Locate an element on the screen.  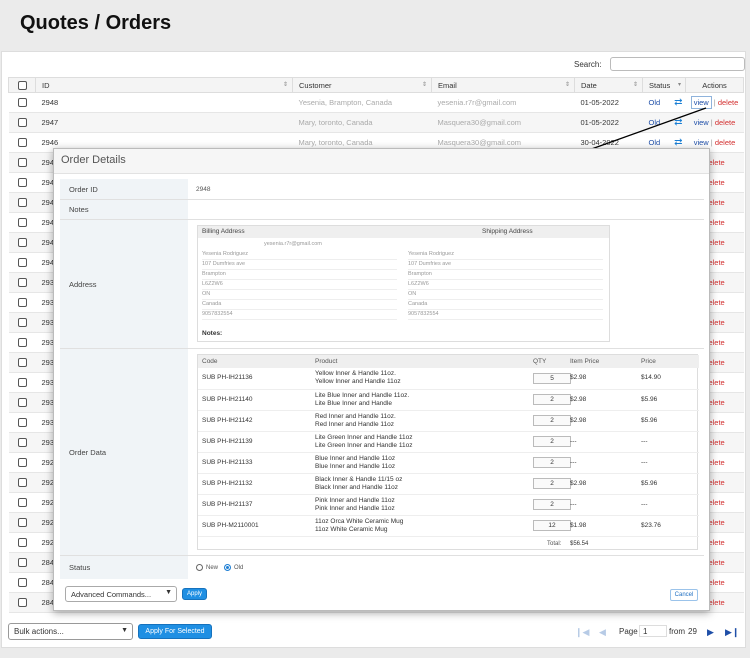
total-value: $56.54 is located at coordinates (579, 544).